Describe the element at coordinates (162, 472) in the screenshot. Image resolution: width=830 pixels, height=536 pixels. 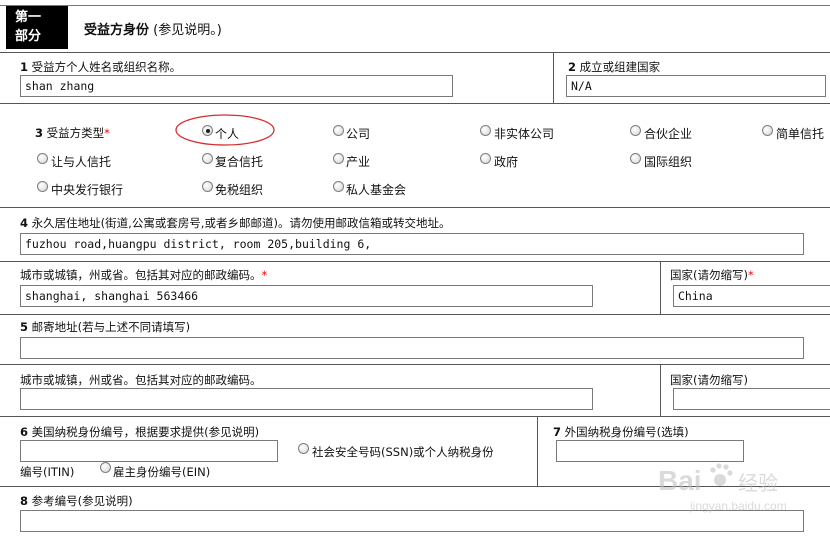
I see `option-label-ein: 雇主身份编号(EIN)` at that location.